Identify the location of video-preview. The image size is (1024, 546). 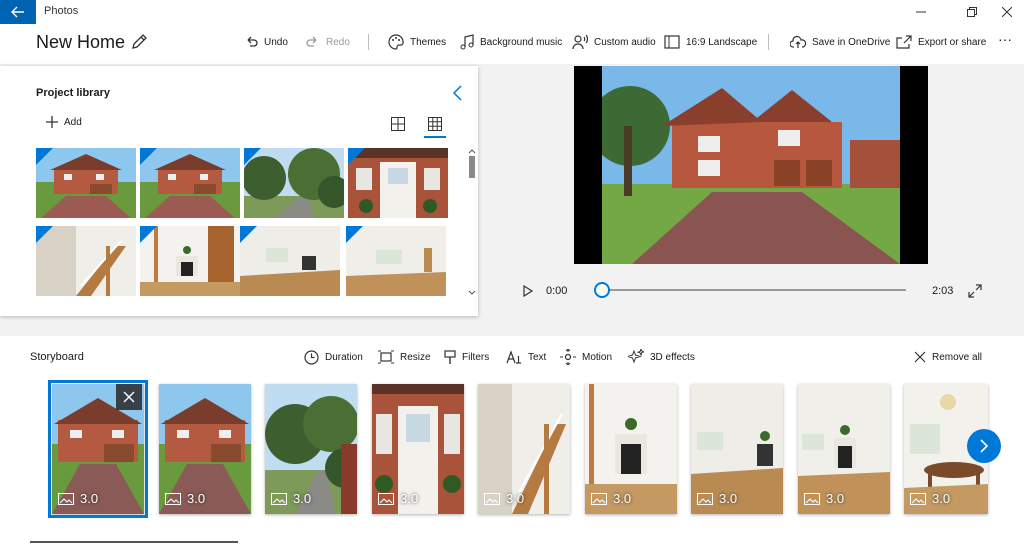
(751, 165).